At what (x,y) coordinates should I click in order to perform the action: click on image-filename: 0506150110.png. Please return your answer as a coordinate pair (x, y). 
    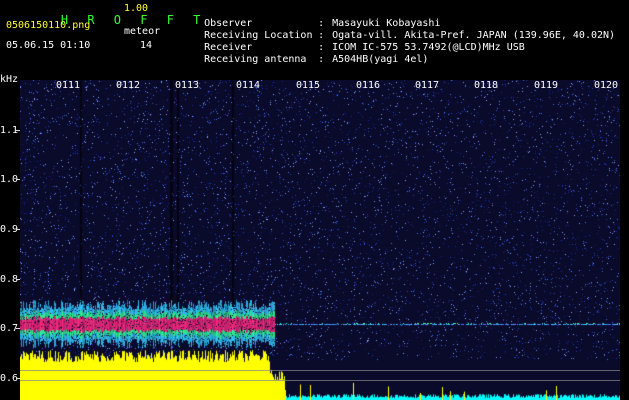
    Looking at the image, I should click on (48, 25).